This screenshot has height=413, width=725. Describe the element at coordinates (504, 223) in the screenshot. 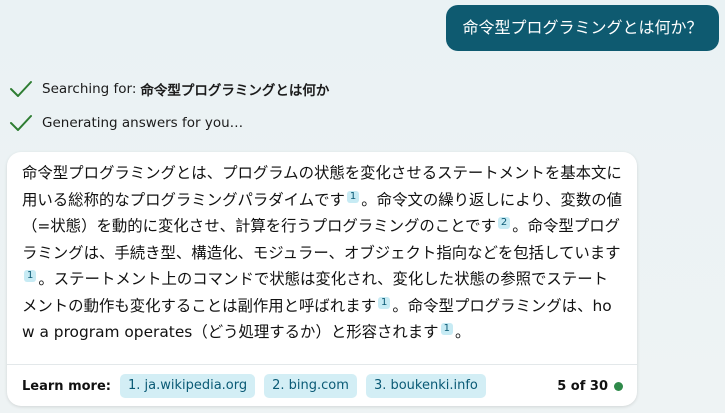

I see `citation-badge: 2` at that location.